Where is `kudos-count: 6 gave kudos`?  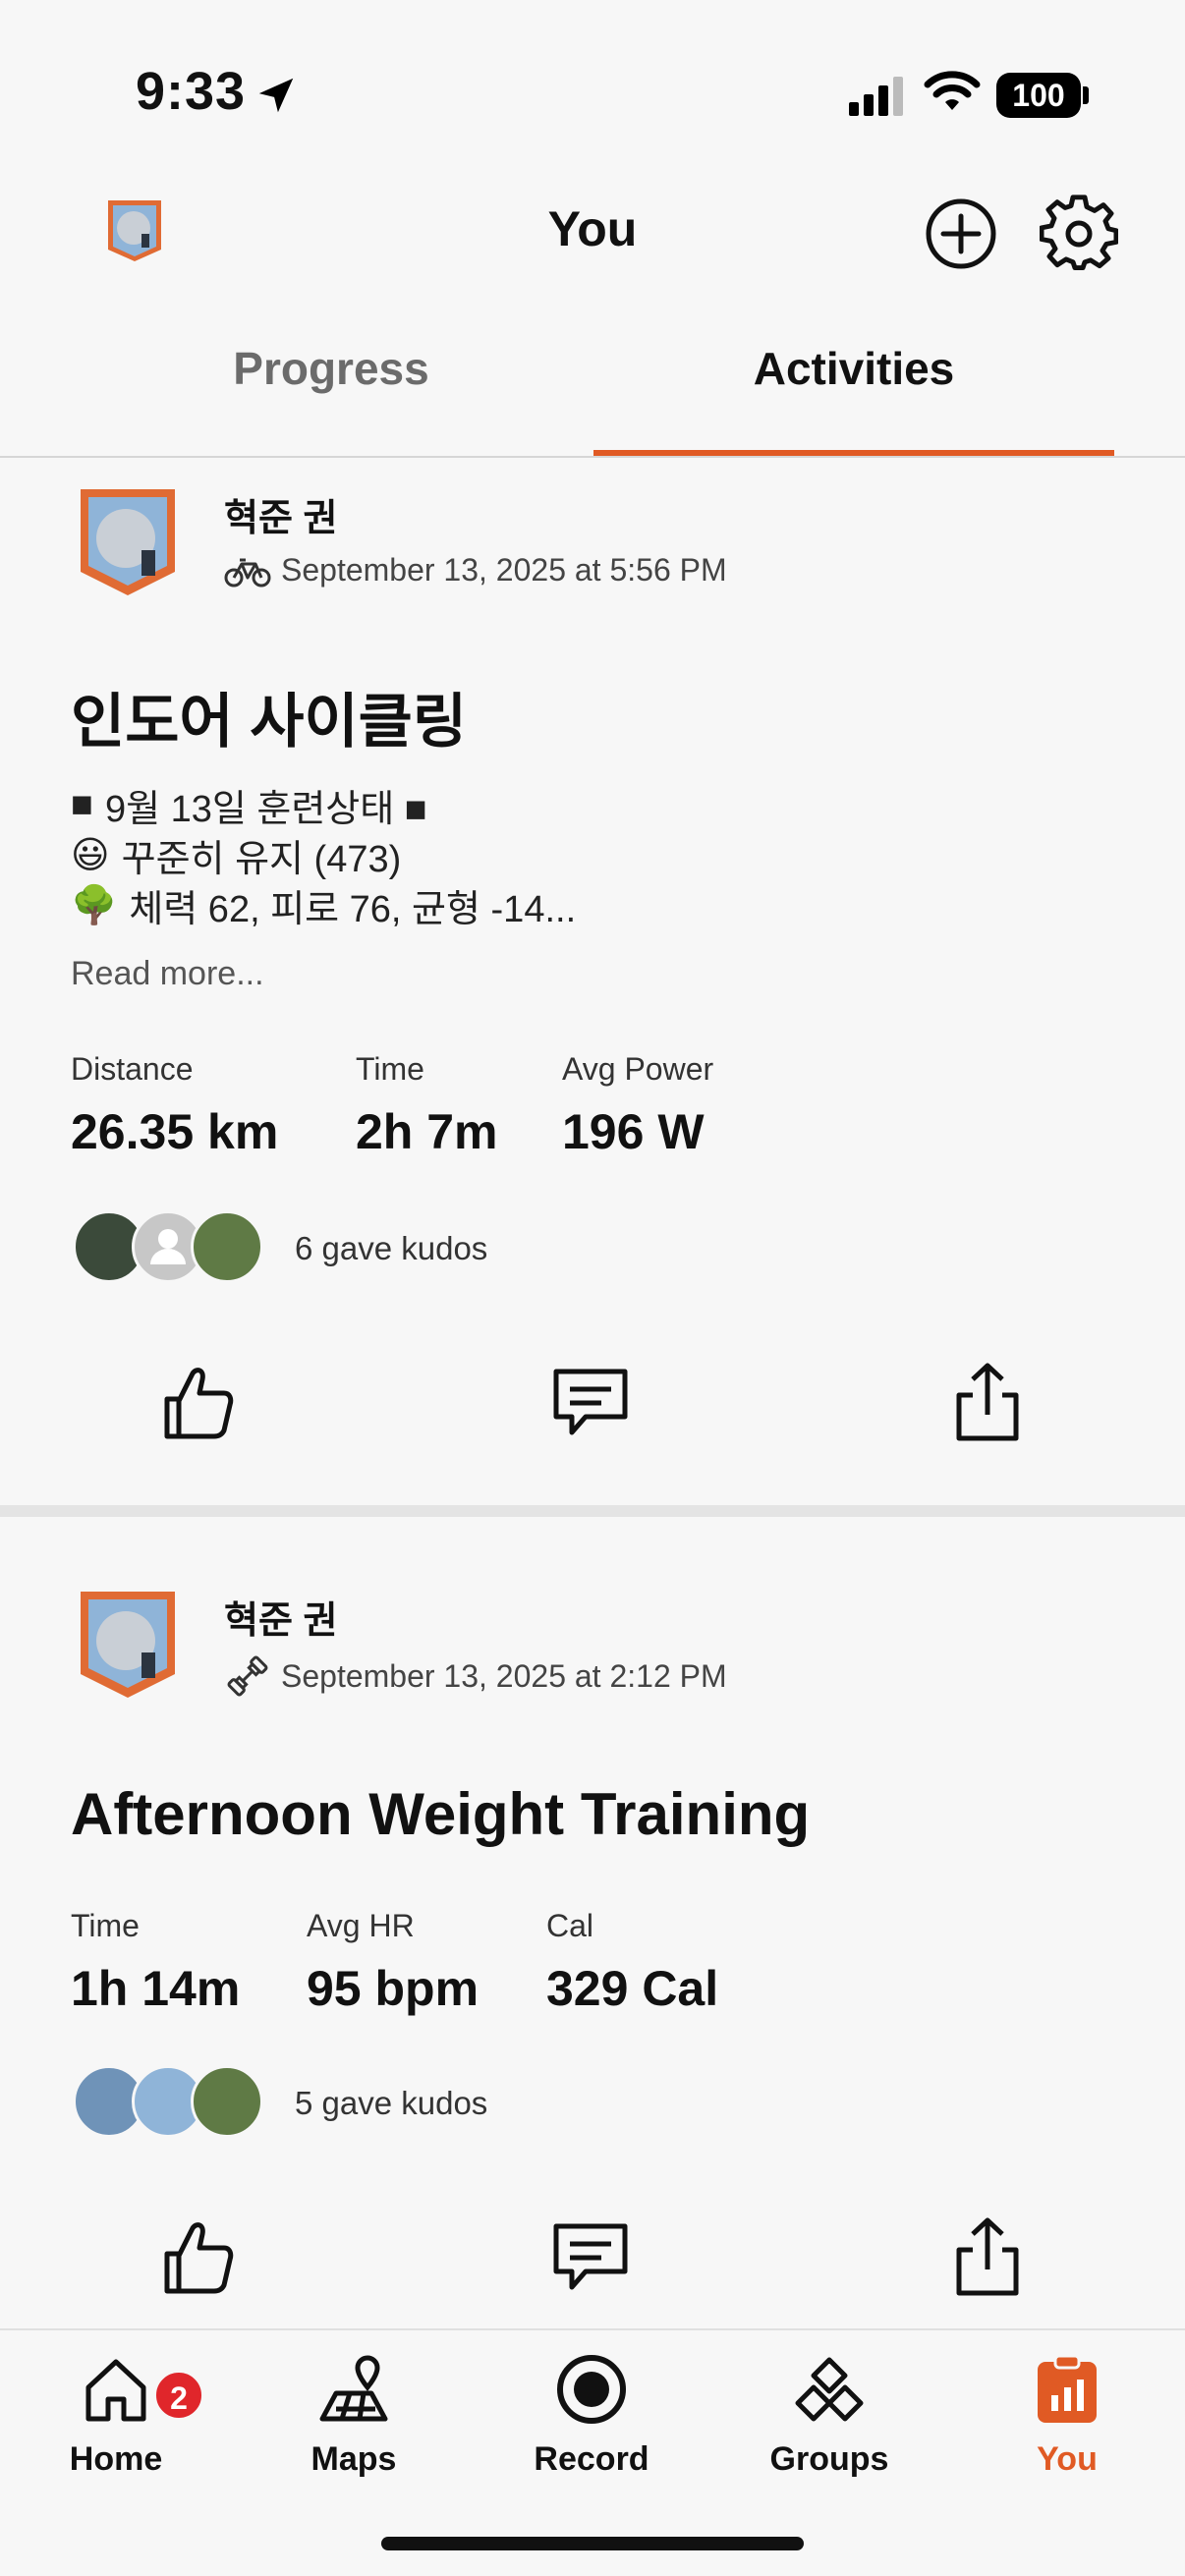 kudos-count: 6 gave kudos is located at coordinates (391, 1248).